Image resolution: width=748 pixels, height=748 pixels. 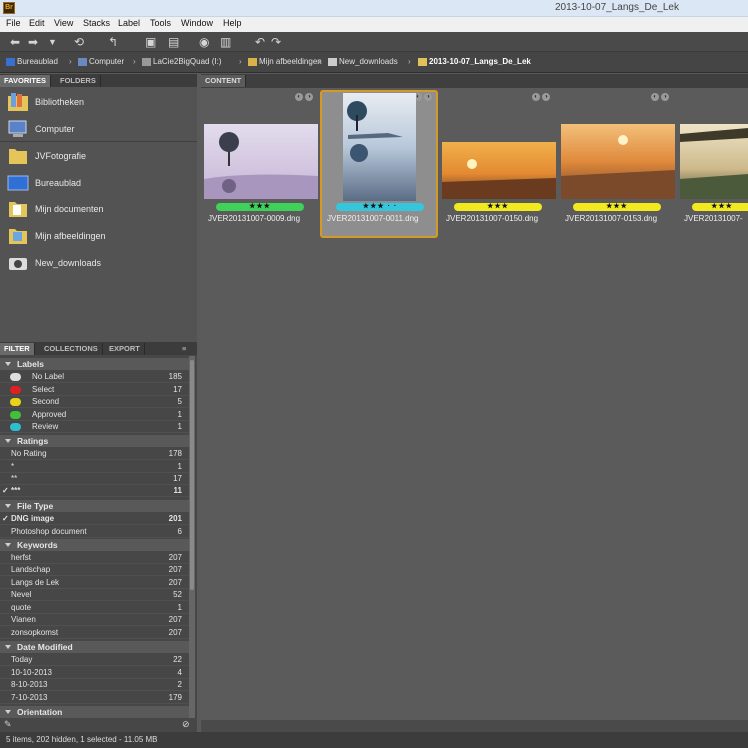 I want to click on filter-date-row: 10-10-2013 4, so click(x=94, y=673).